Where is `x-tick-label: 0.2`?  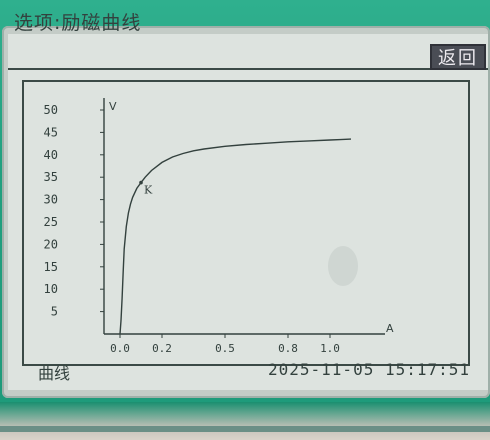
x-tick-label: 0.2 is located at coordinates (162, 348).